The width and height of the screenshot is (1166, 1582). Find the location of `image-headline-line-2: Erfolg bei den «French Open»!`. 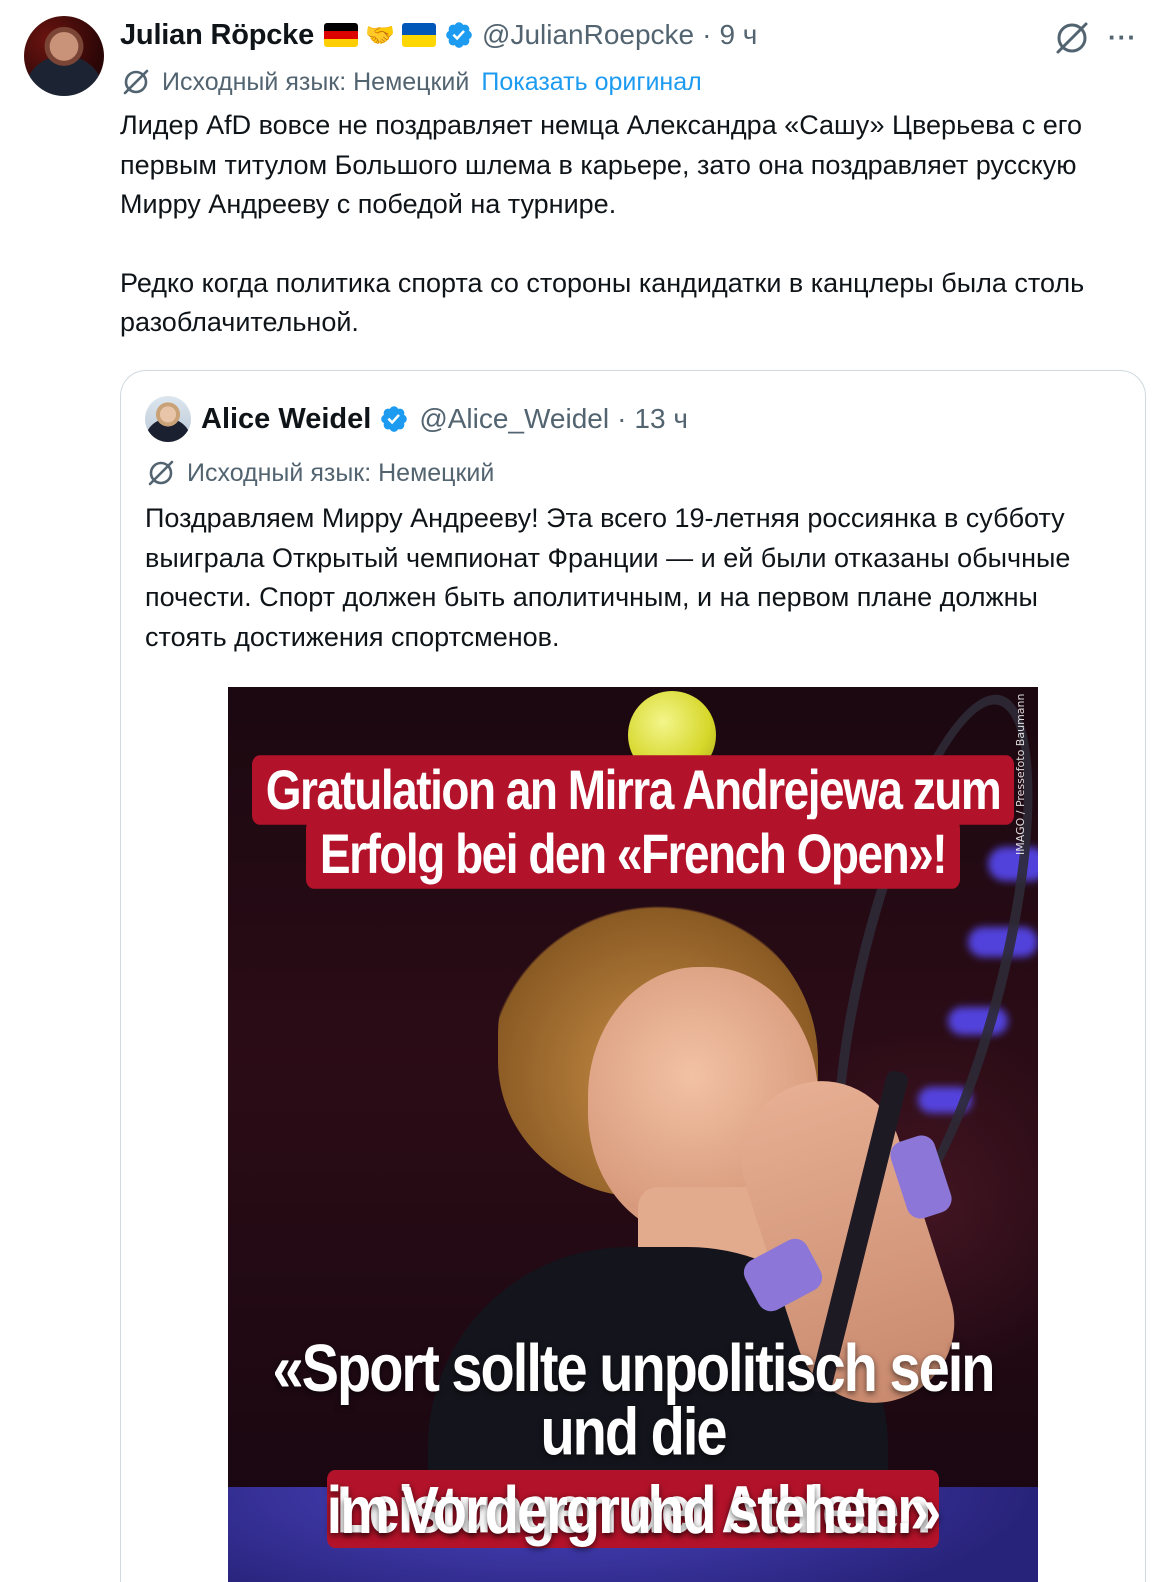

image-headline-line-2: Erfolg bei den «French Open»! is located at coordinates (633, 854).